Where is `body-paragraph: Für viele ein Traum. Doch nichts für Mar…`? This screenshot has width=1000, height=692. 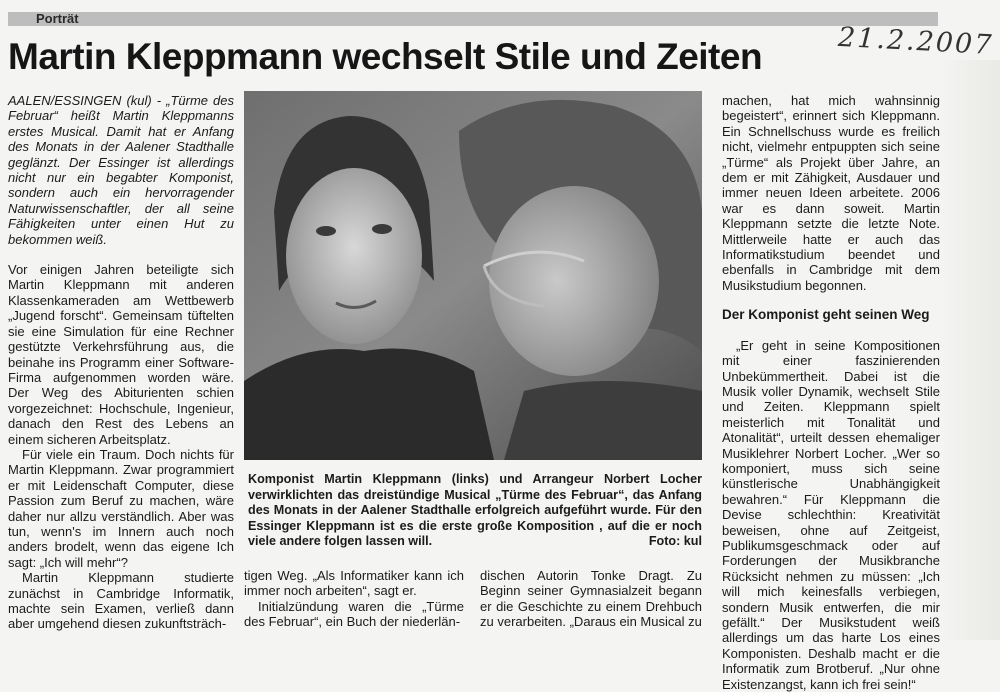
body-paragraph: Für viele ein Traum. Doch nichts für Mar… is located at coordinates (121, 508).